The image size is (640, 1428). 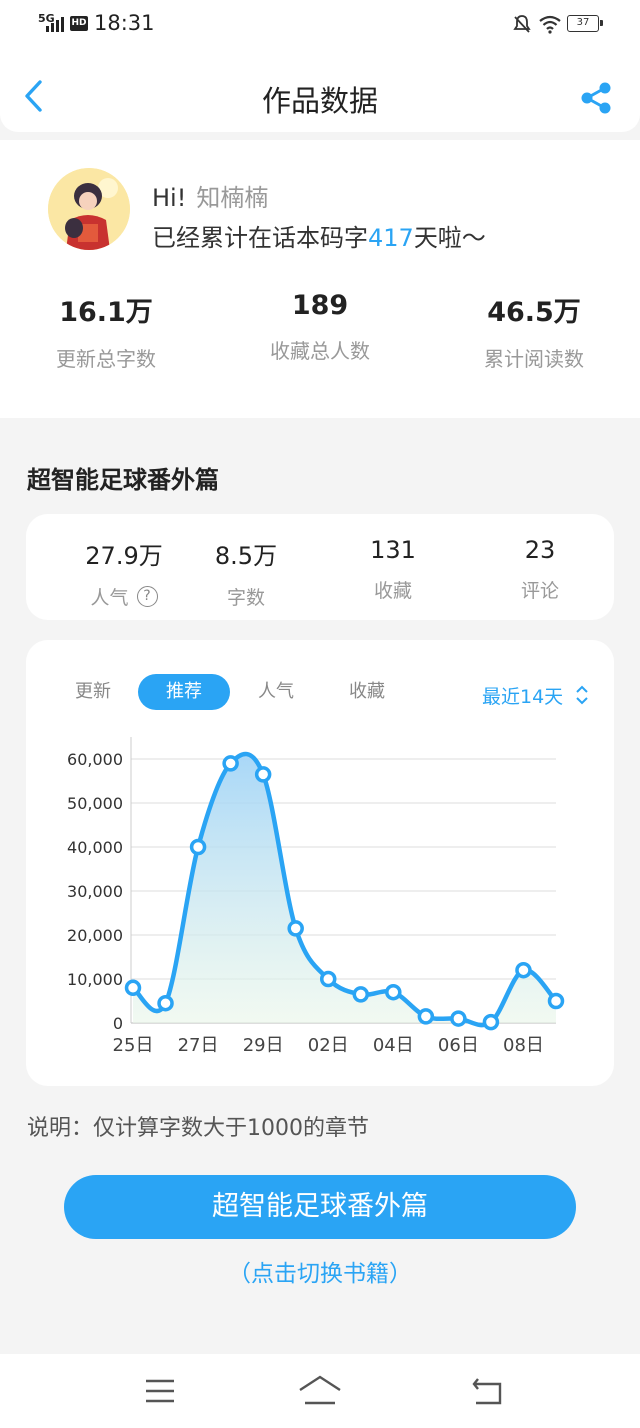 What do you see at coordinates (106, 359) in the screenshot?
I see `stat-label: 更新总字数` at bounding box center [106, 359].